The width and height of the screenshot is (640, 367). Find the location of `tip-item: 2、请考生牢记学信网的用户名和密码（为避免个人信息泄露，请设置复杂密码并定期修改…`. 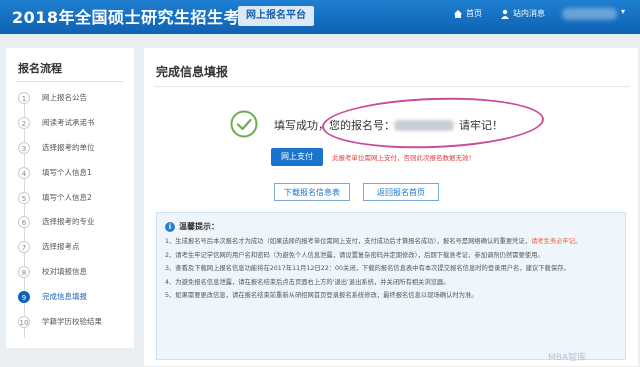

tip-item: 2、请考生牢记学信网的用户名和密码（为避免个人信息泄露，请设置复杂密码并定期修改… is located at coordinates (392, 256).